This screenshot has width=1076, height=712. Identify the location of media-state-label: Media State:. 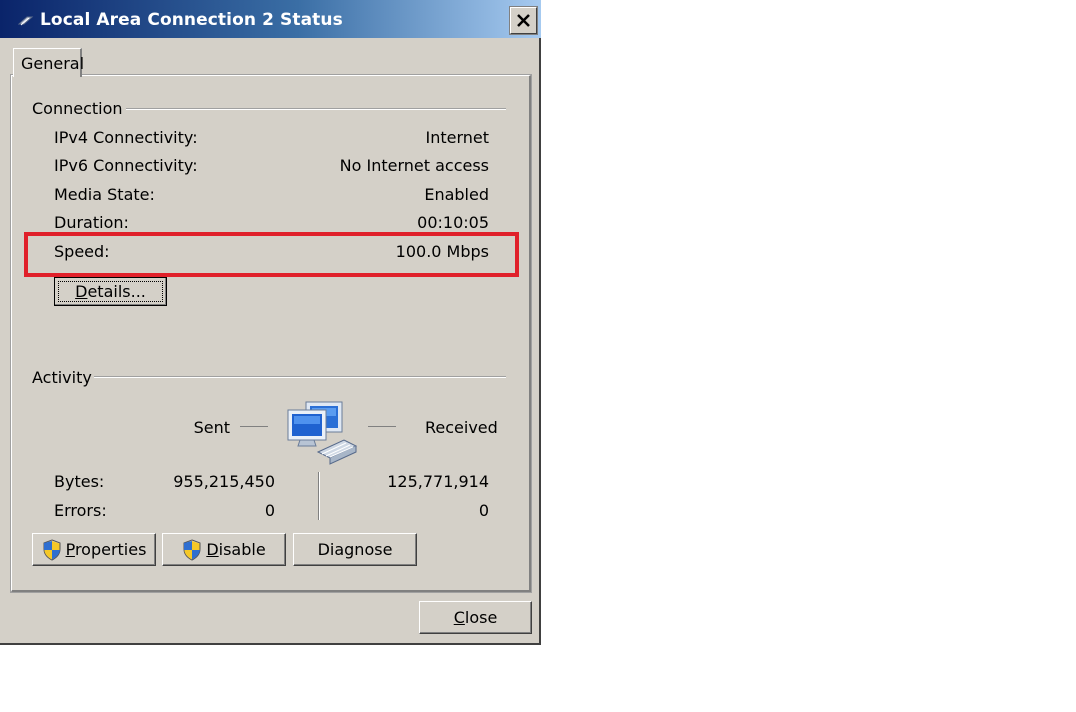
(104, 194).